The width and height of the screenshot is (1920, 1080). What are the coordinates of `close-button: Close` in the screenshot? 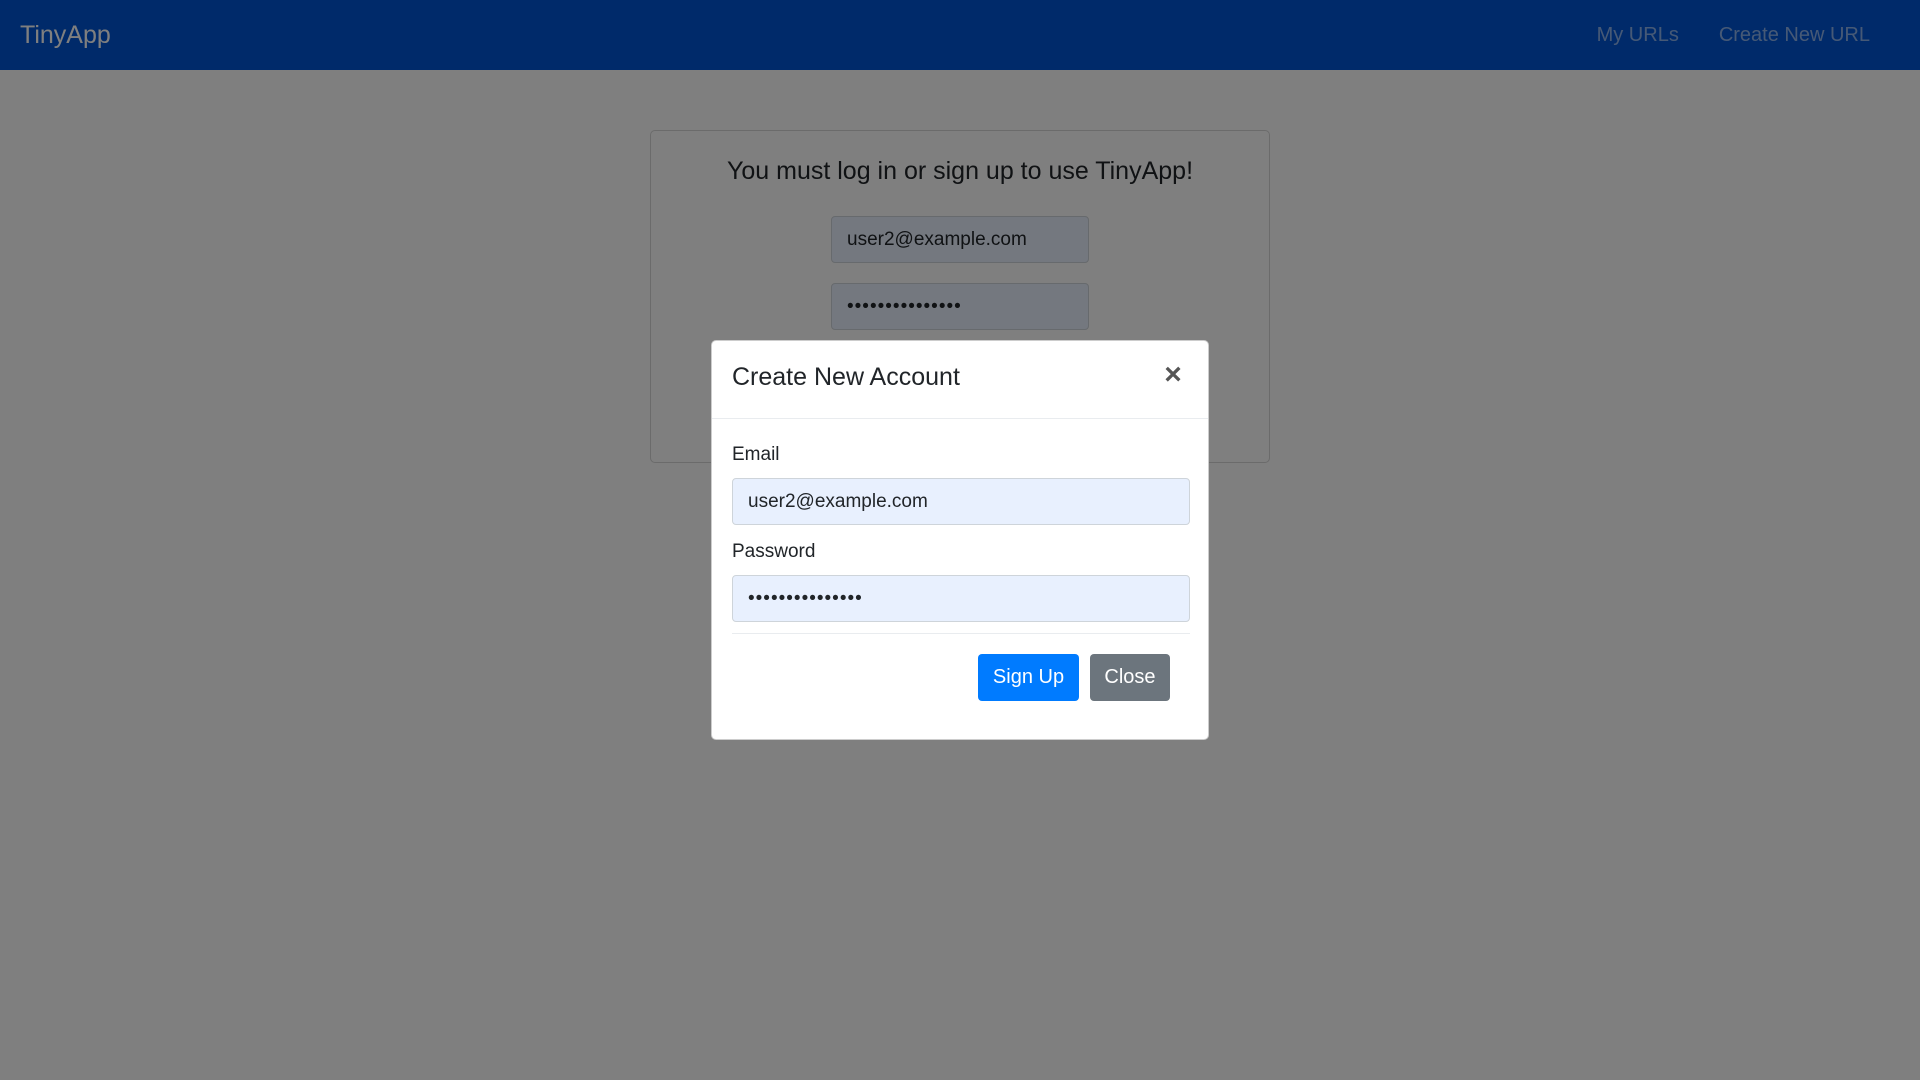 It's located at (1130, 677).